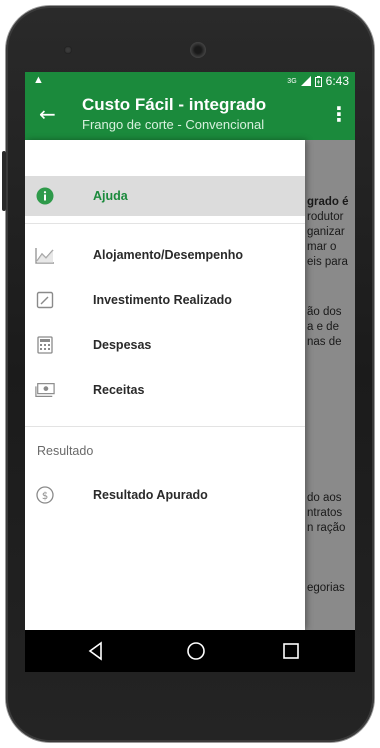 The height and width of the screenshot is (748, 380). Describe the element at coordinates (322, 247) in the screenshot. I see `body-text-line: mar o` at that location.